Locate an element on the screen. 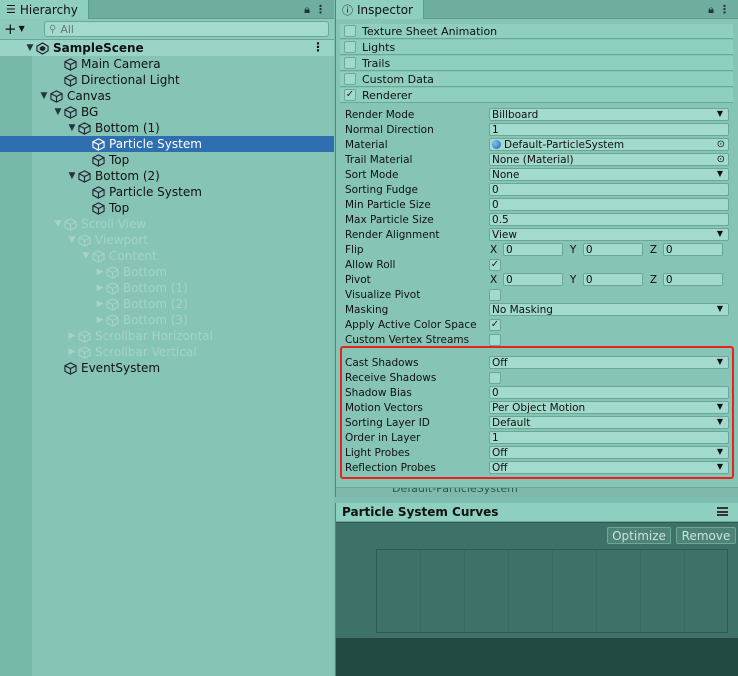 The height and width of the screenshot is (676, 738). hierarchy-tab: ☰ Hierarchy is located at coordinates (44, 9).